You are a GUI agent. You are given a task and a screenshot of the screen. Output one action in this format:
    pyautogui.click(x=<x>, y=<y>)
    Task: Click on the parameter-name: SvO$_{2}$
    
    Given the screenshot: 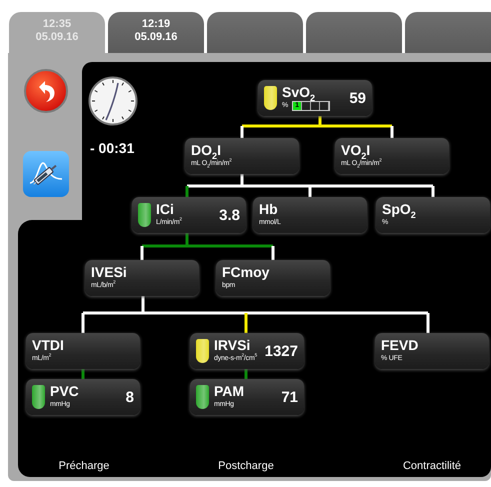 What is the action you would take?
    pyautogui.click(x=299, y=92)
    